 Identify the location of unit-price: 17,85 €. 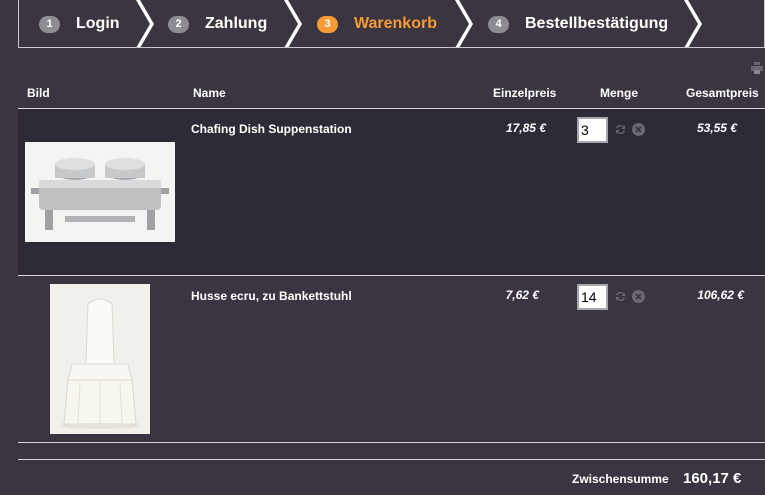
(525, 128).